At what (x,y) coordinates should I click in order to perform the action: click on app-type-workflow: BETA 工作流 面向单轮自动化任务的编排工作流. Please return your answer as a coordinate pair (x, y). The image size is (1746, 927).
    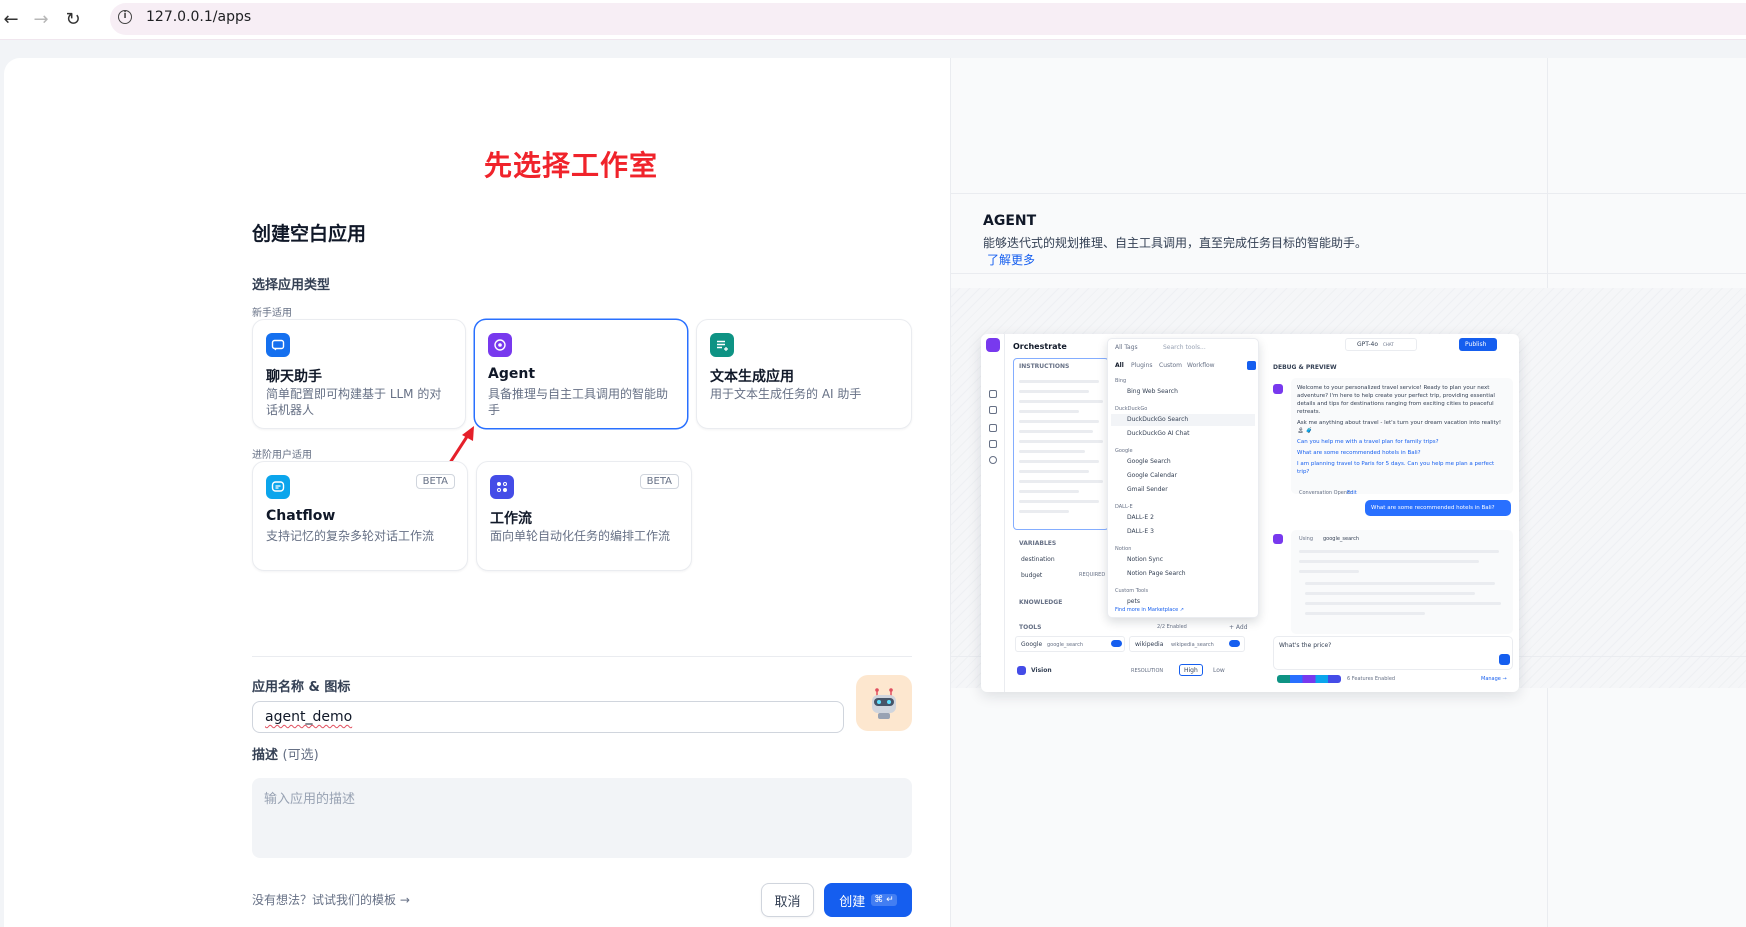
    Looking at the image, I should click on (584, 516).